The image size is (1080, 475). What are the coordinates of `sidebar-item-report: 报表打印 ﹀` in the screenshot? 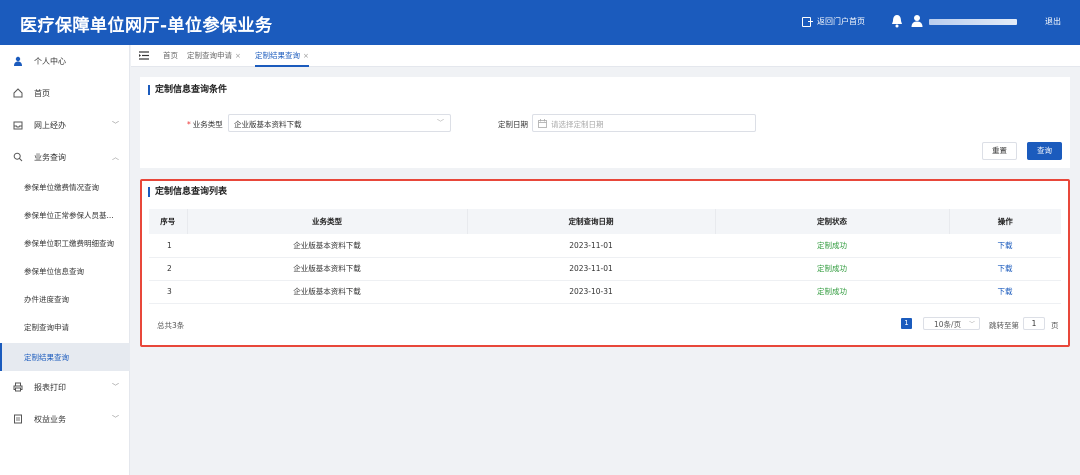 It's located at (65, 387).